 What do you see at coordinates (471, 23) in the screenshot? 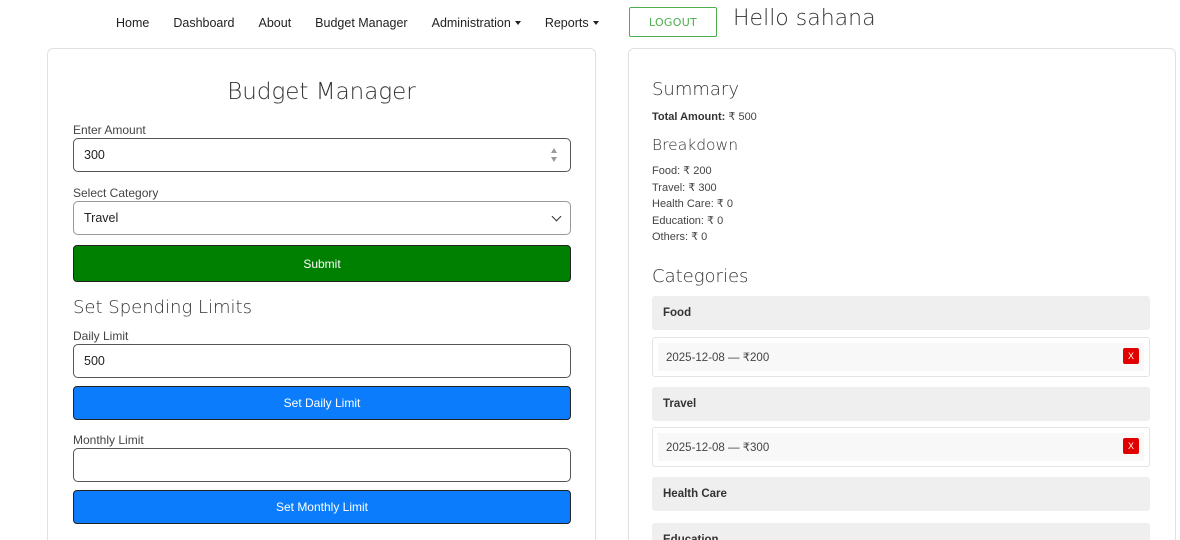
I see `nav-administration-label: Administration` at bounding box center [471, 23].